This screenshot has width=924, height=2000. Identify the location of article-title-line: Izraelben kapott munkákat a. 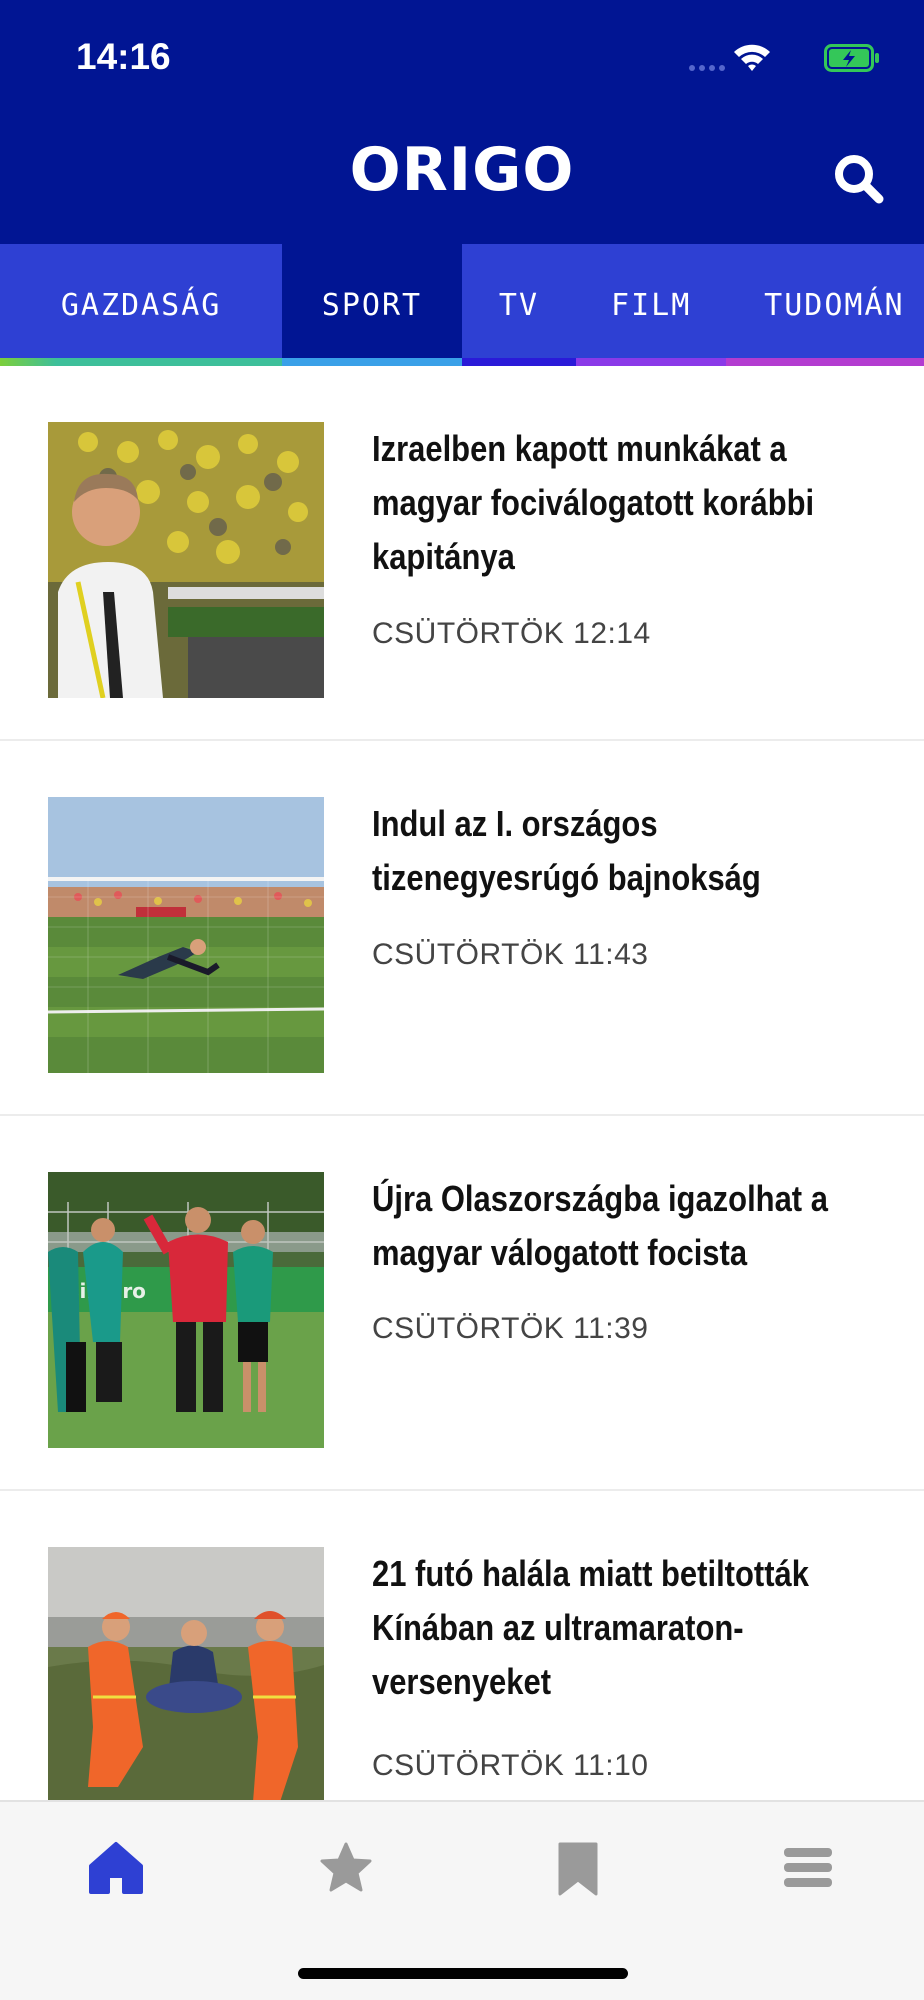
(579, 448).